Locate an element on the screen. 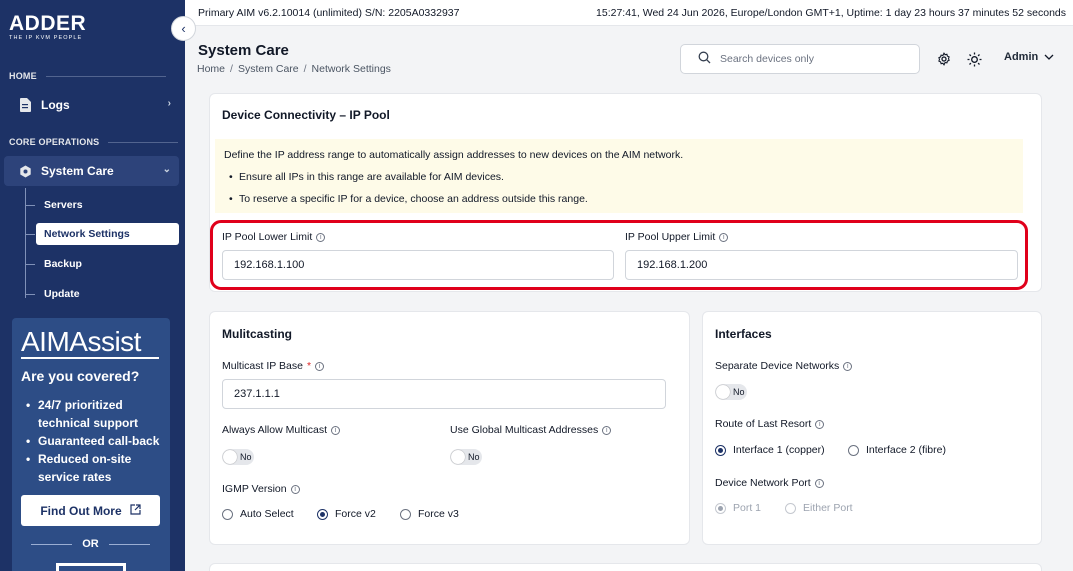  user-menu: Admin is located at coordinates (1029, 57).